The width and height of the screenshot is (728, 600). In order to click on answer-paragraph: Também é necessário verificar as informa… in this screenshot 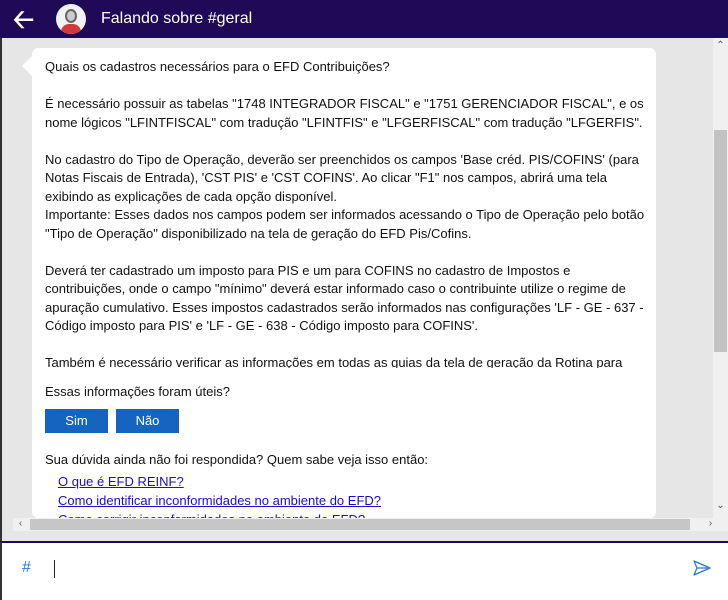, I will do `click(334, 361)`.